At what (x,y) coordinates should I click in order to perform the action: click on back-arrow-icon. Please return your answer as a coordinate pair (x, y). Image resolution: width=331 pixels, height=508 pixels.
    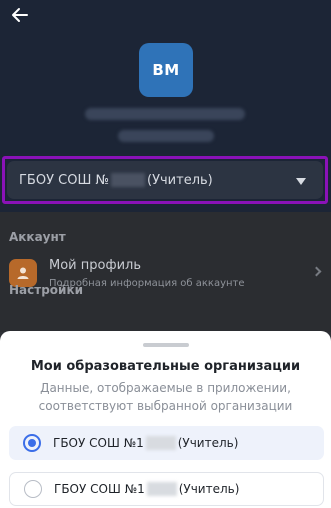
    Looking at the image, I should click on (20, 15).